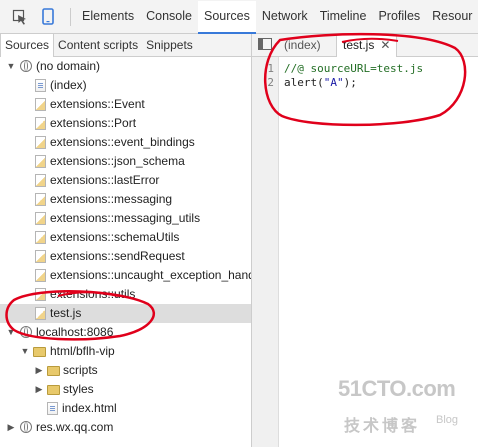  I want to click on code-string: "A", so click(333, 82).